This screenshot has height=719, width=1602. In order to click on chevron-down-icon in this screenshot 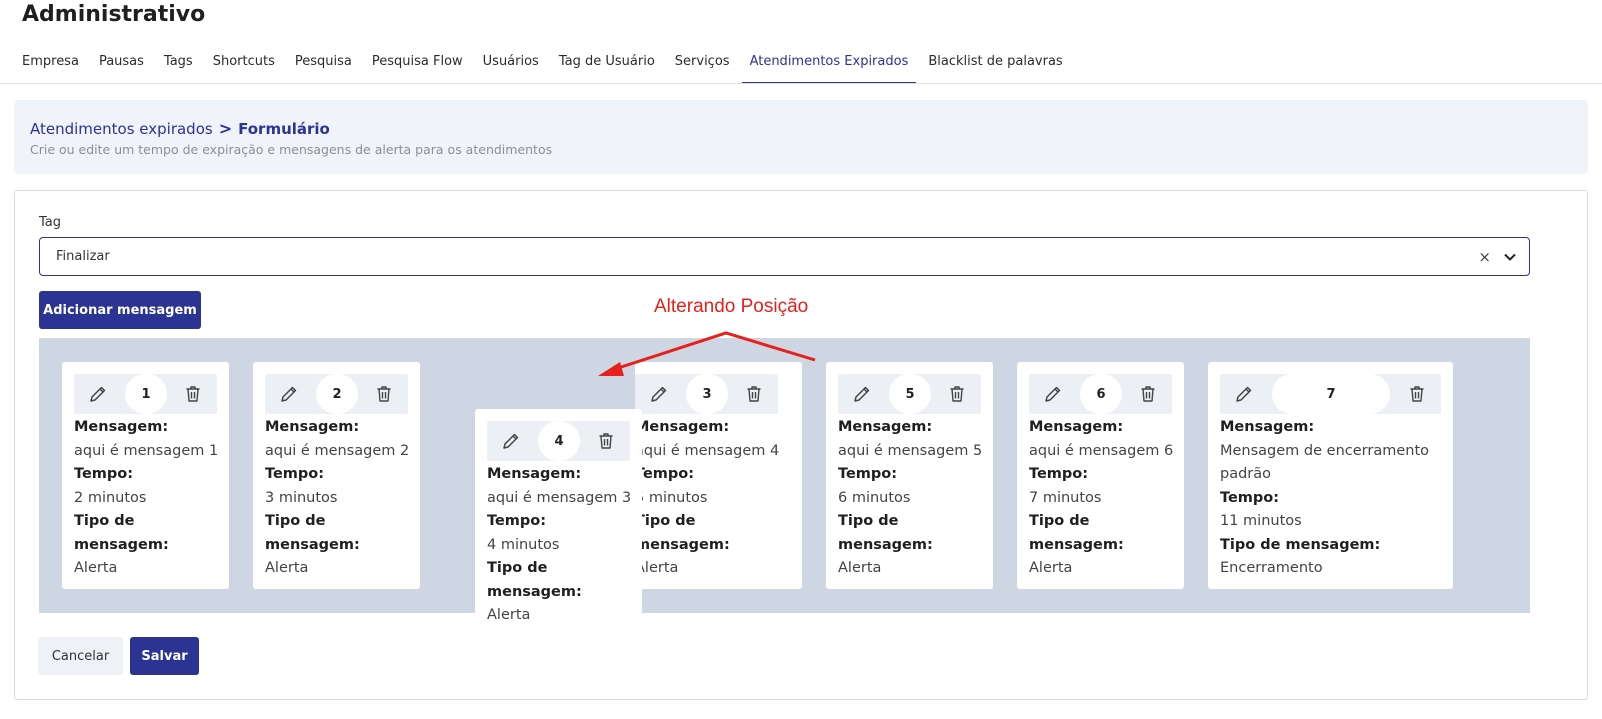, I will do `click(1510, 257)`.